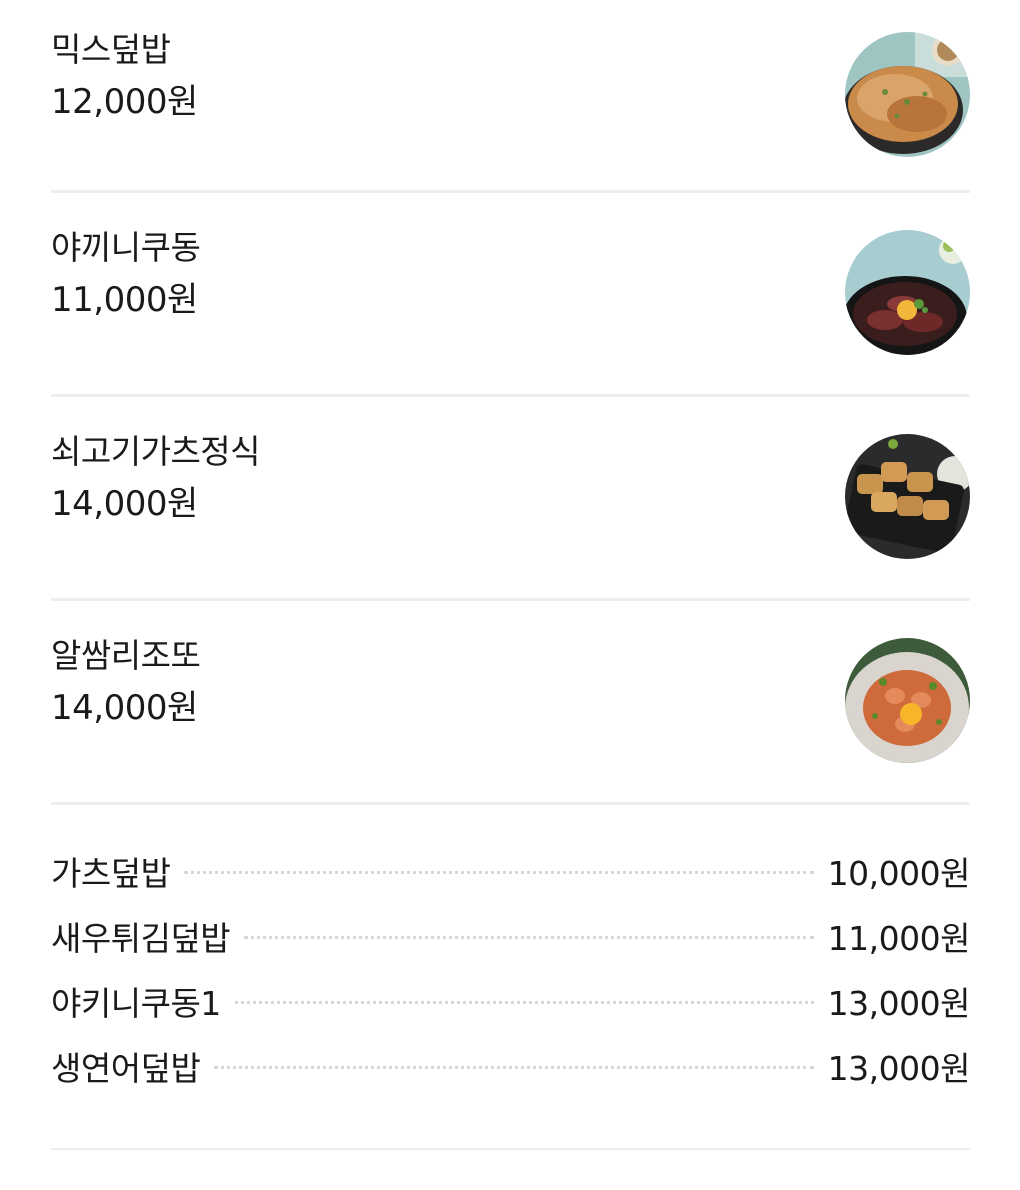 The image size is (1020, 1190). Describe the element at coordinates (907, 292) in the screenshot. I see `yakiniku-don-photo-icon` at that location.